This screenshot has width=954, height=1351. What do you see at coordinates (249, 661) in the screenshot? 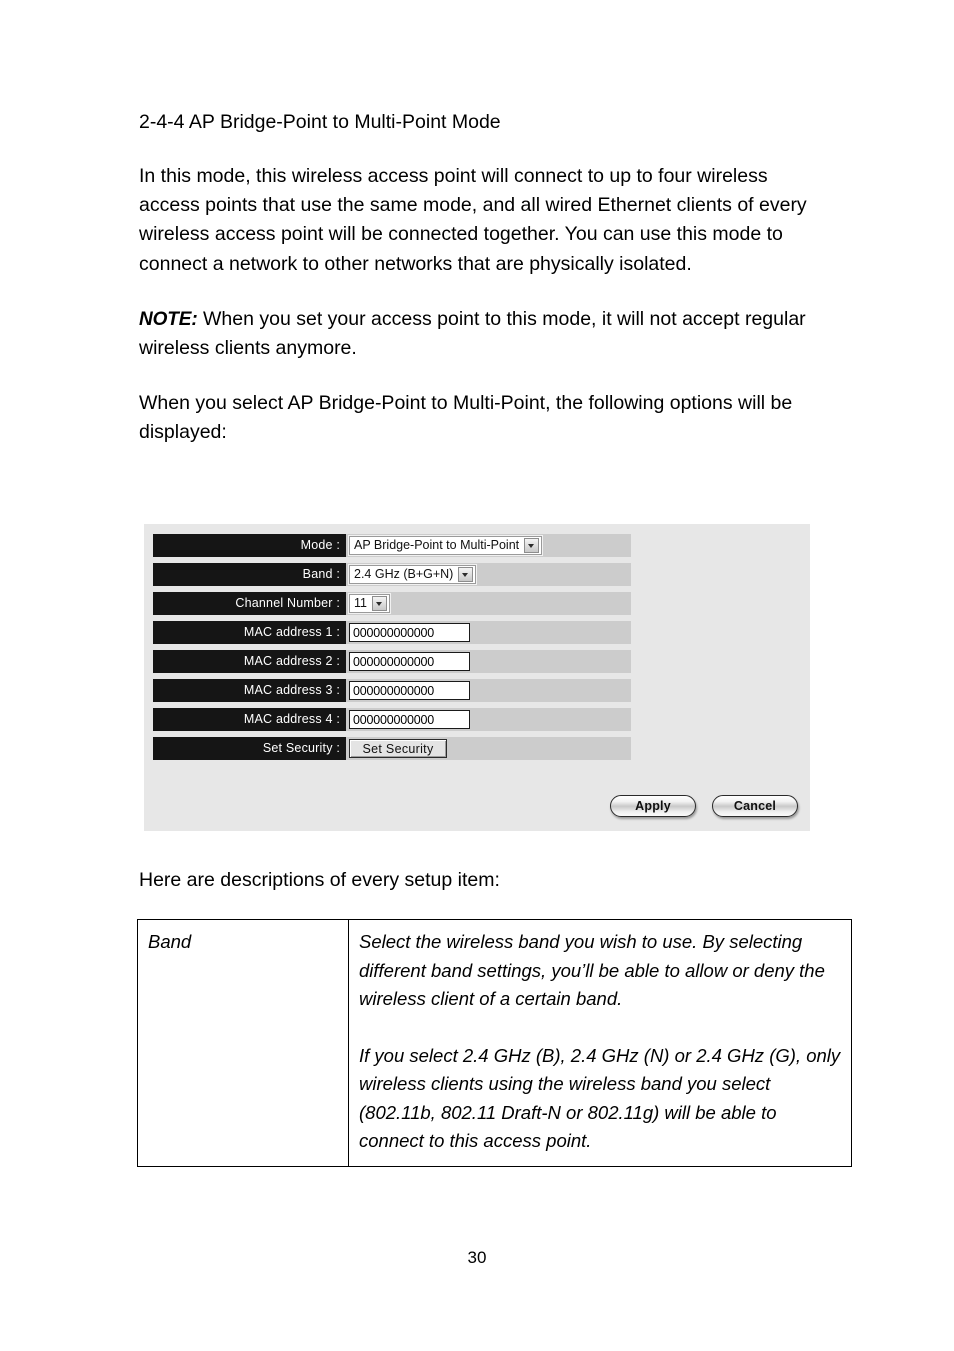
I see `label-mac-address-2: MAC address 2 :` at bounding box center [249, 661].